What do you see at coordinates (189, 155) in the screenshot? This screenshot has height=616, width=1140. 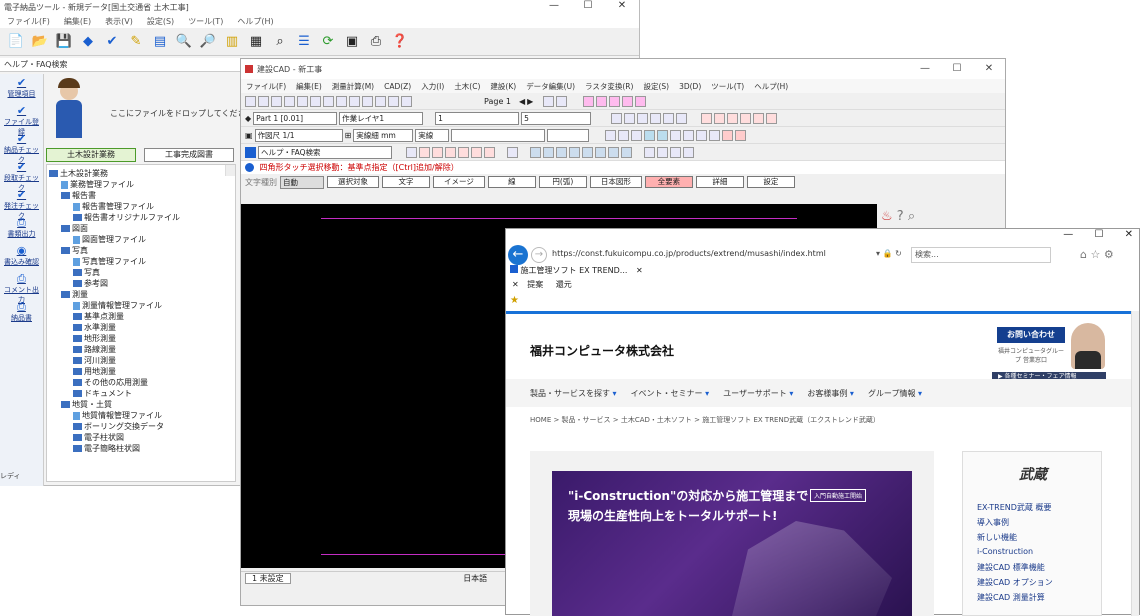 I see `tab-completion-docs: 工事完成図書` at bounding box center [189, 155].